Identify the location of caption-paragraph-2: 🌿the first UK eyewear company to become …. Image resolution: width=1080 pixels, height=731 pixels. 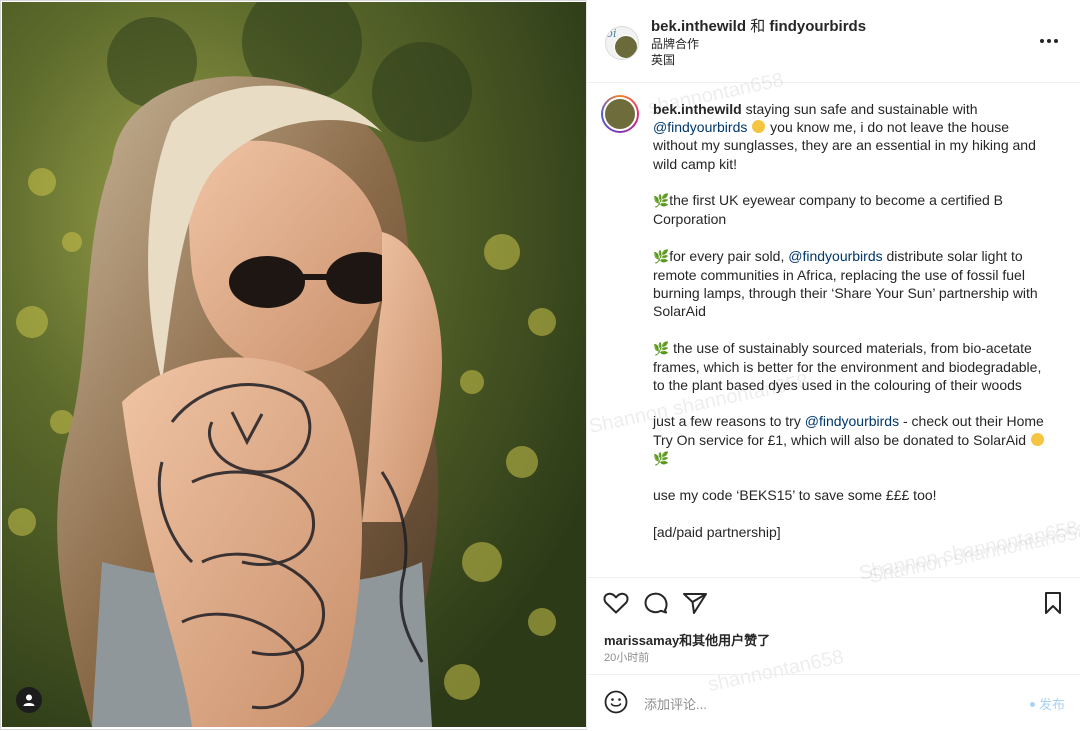
(853, 209).